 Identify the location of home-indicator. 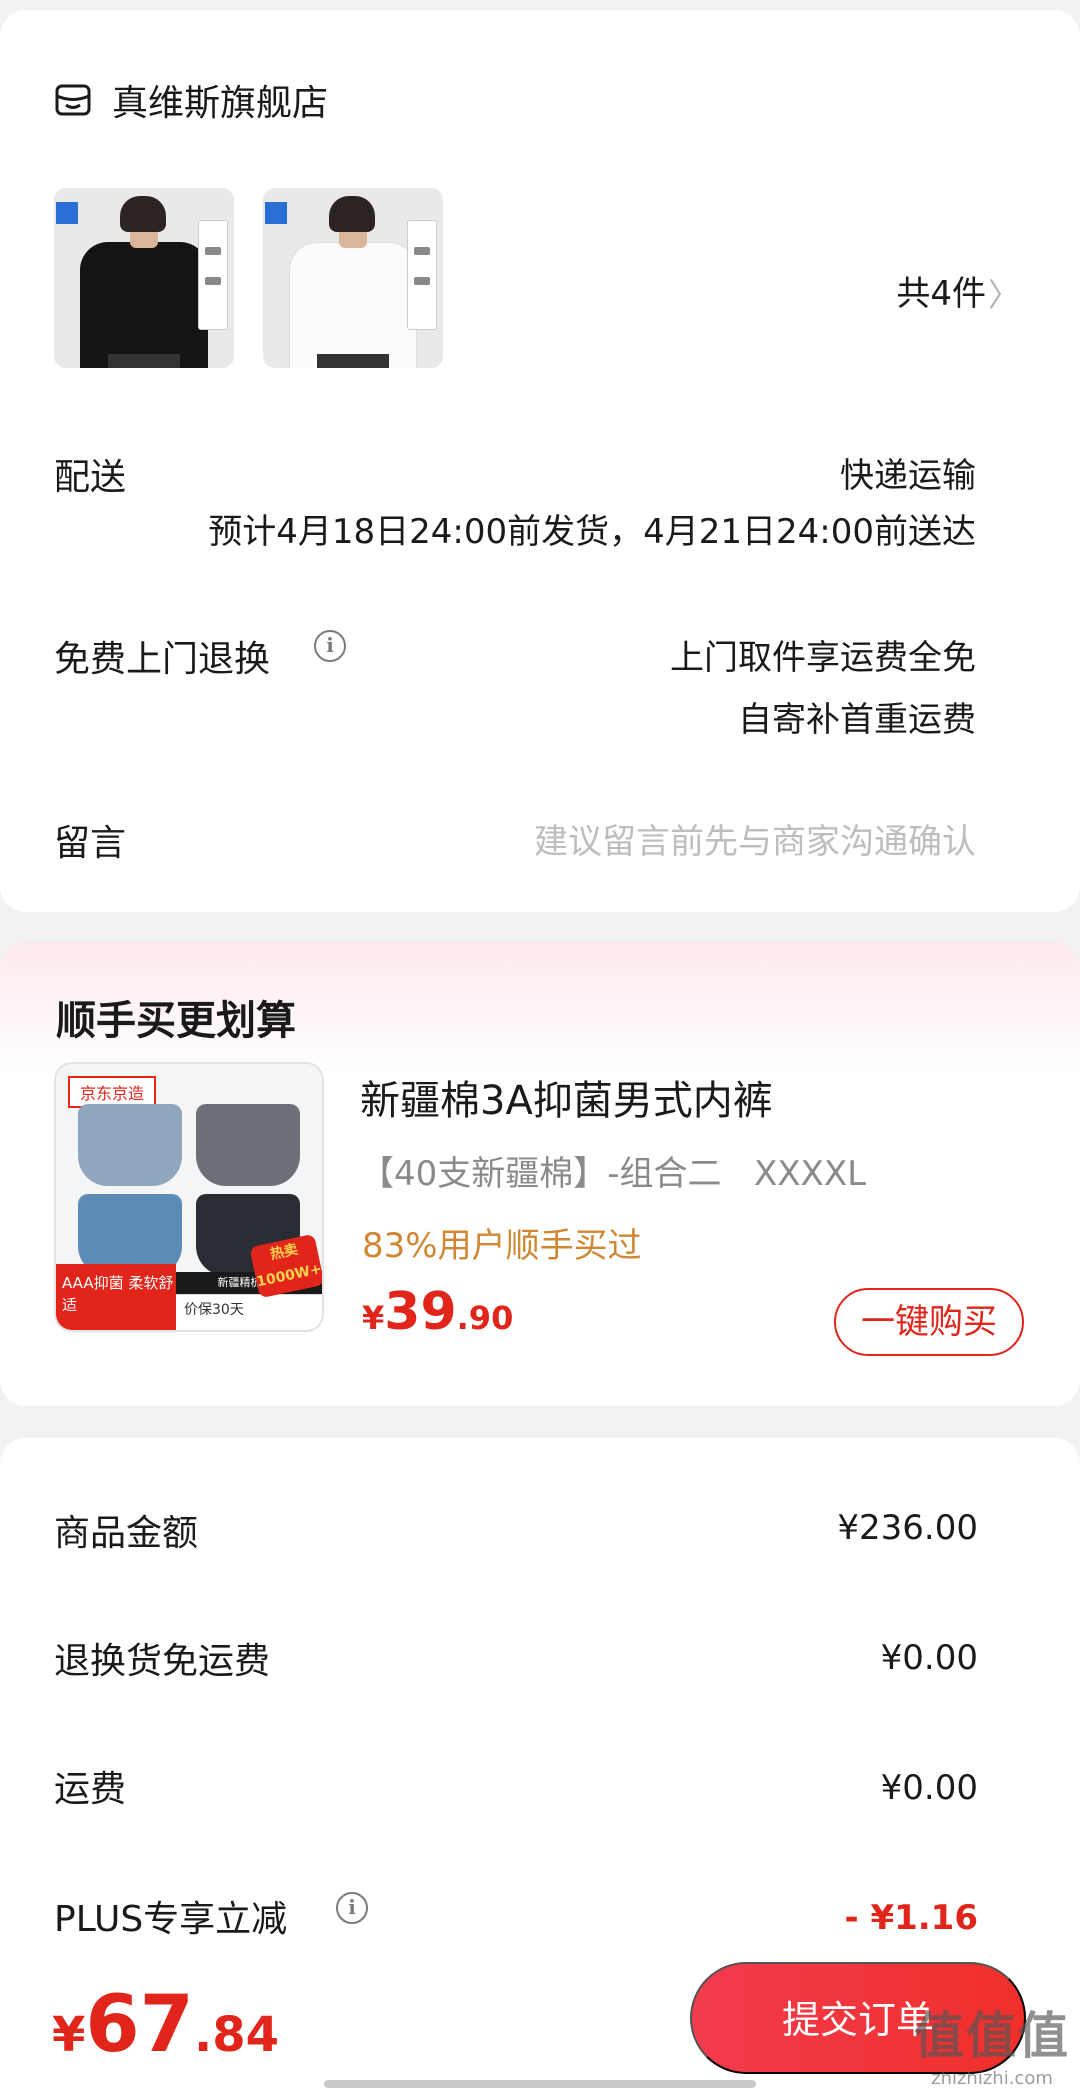
(540, 2084).